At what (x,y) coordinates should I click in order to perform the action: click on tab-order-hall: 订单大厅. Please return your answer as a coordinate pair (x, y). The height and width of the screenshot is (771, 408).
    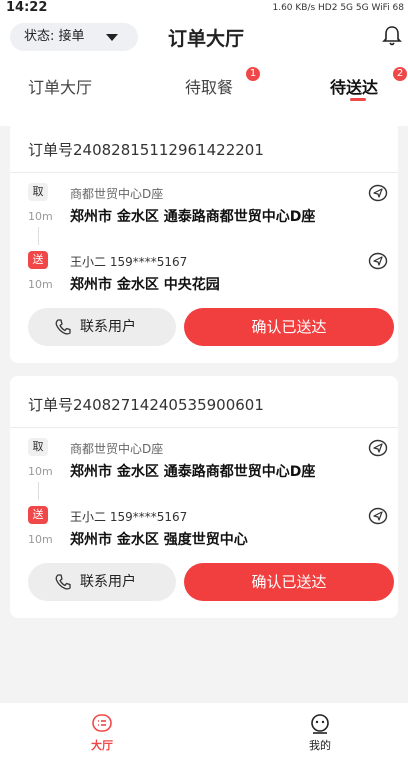
    Looking at the image, I should click on (60, 86).